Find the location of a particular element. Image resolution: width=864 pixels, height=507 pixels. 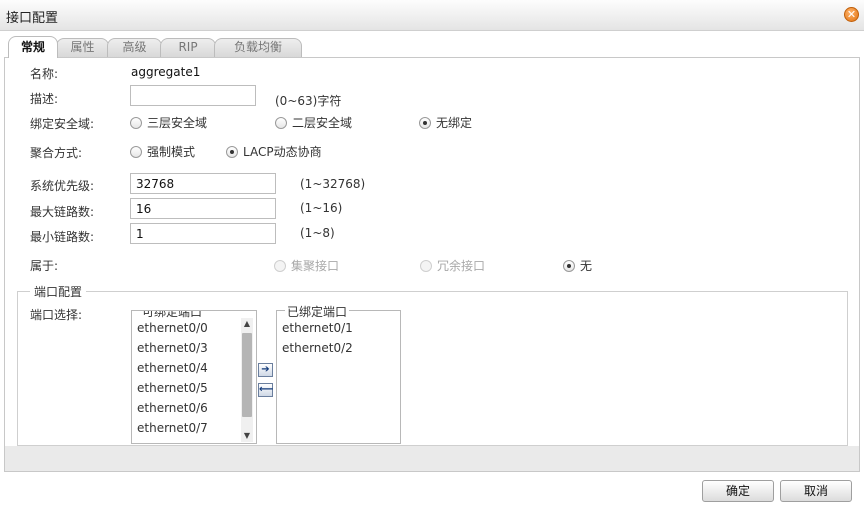

cancel-button: 取消 is located at coordinates (816, 491).